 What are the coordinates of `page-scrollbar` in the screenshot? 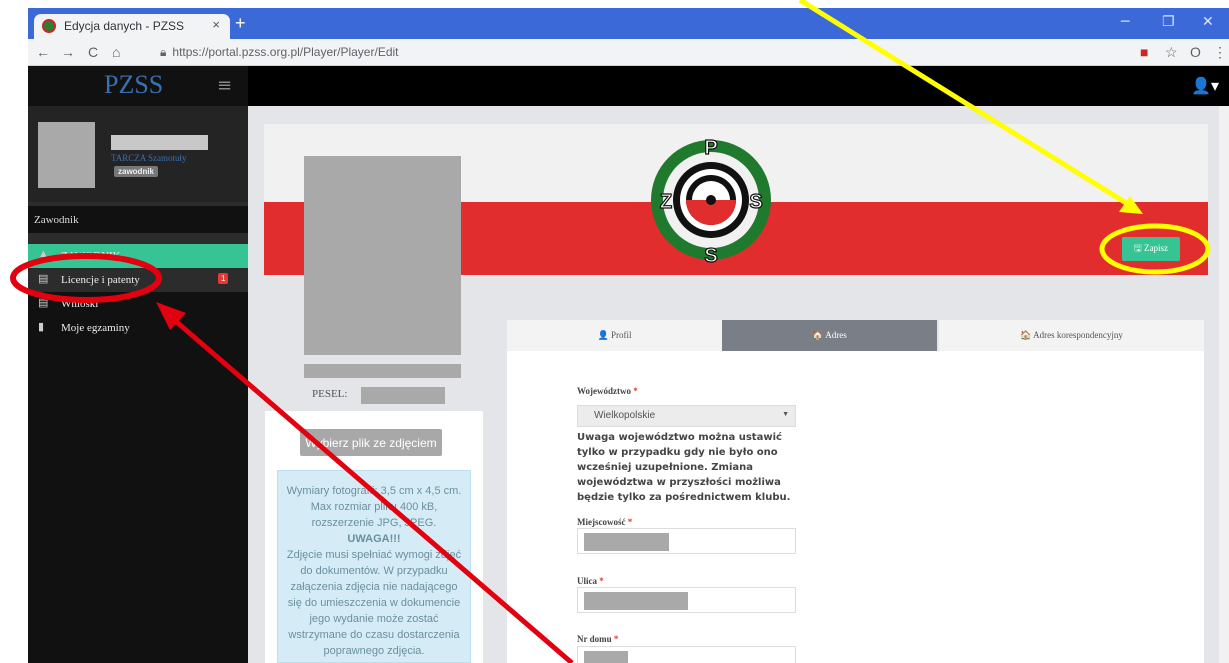 It's located at (1224, 384).